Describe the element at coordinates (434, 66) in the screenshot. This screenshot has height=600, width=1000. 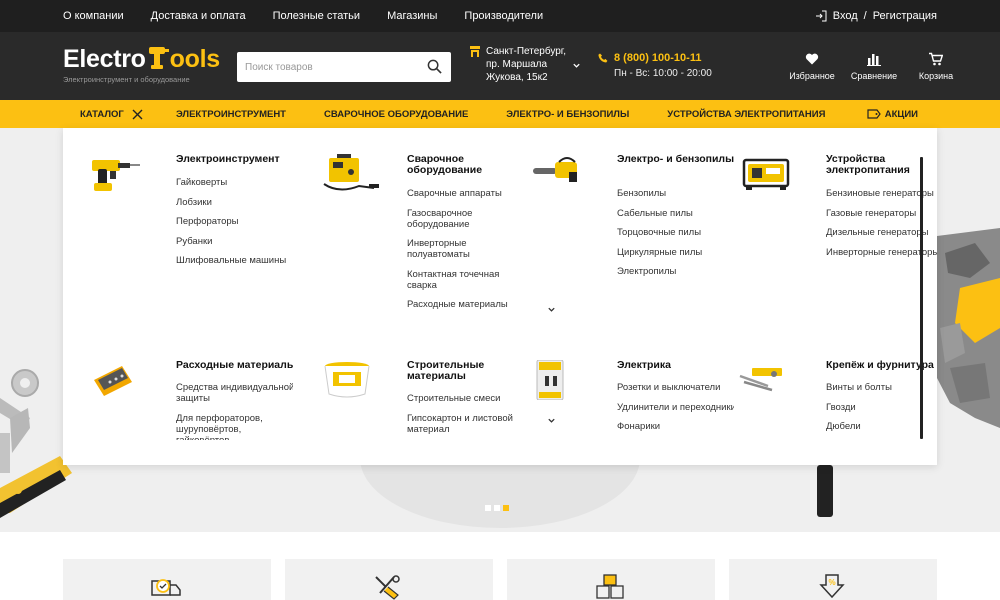
I see `search-icon` at that location.